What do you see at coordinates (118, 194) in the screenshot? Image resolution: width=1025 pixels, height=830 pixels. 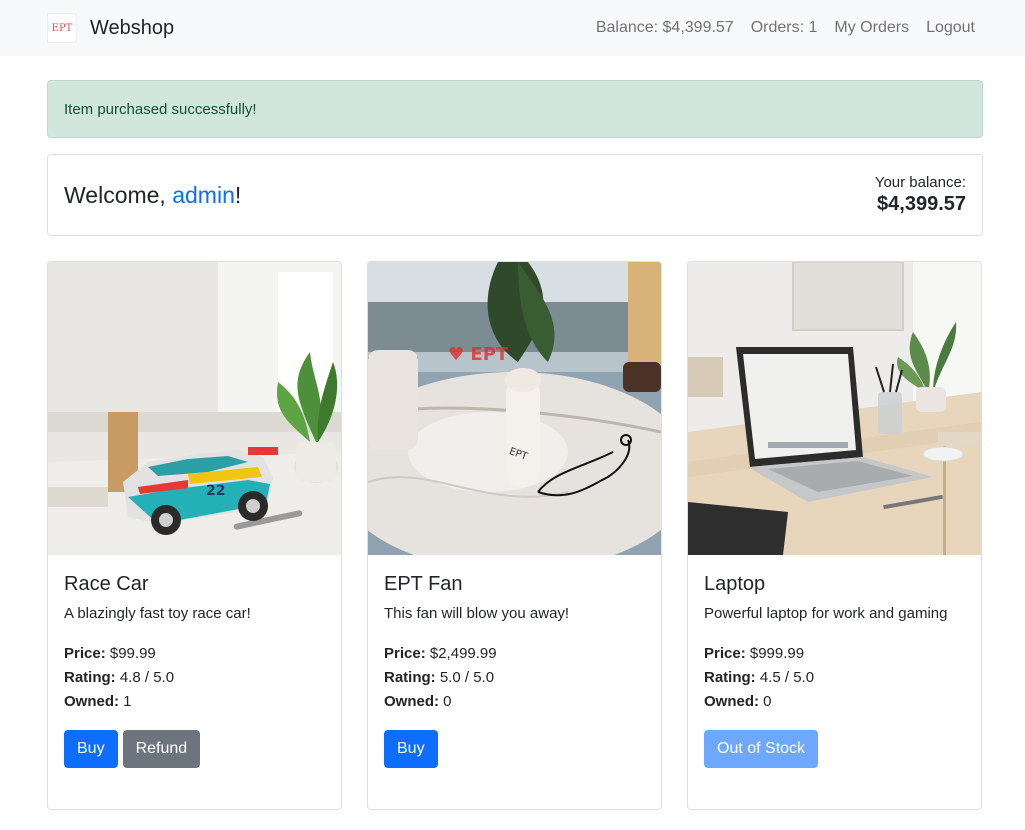 I see `welcome-prefix: Welcome,` at bounding box center [118, 194].